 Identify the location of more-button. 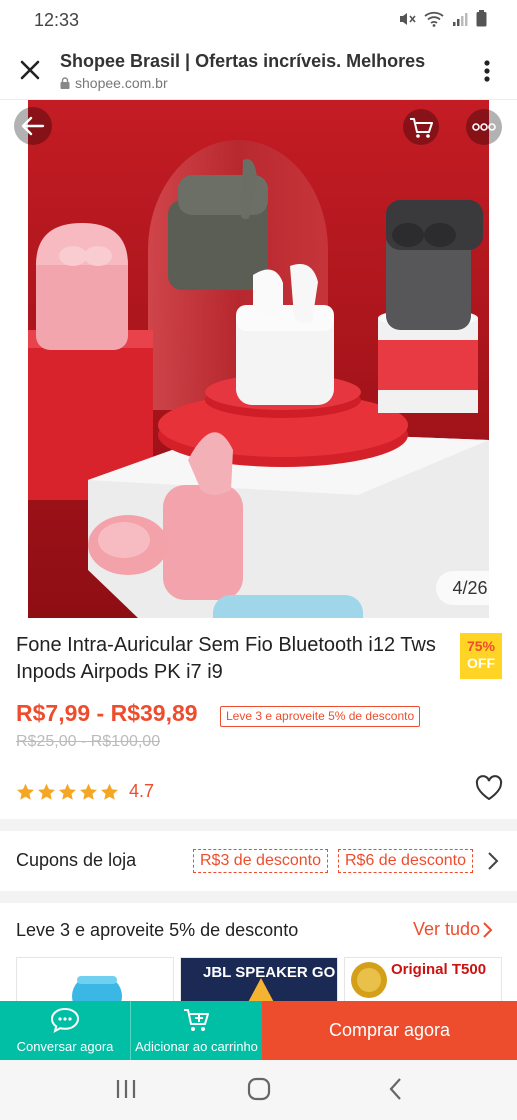
(484, 127).